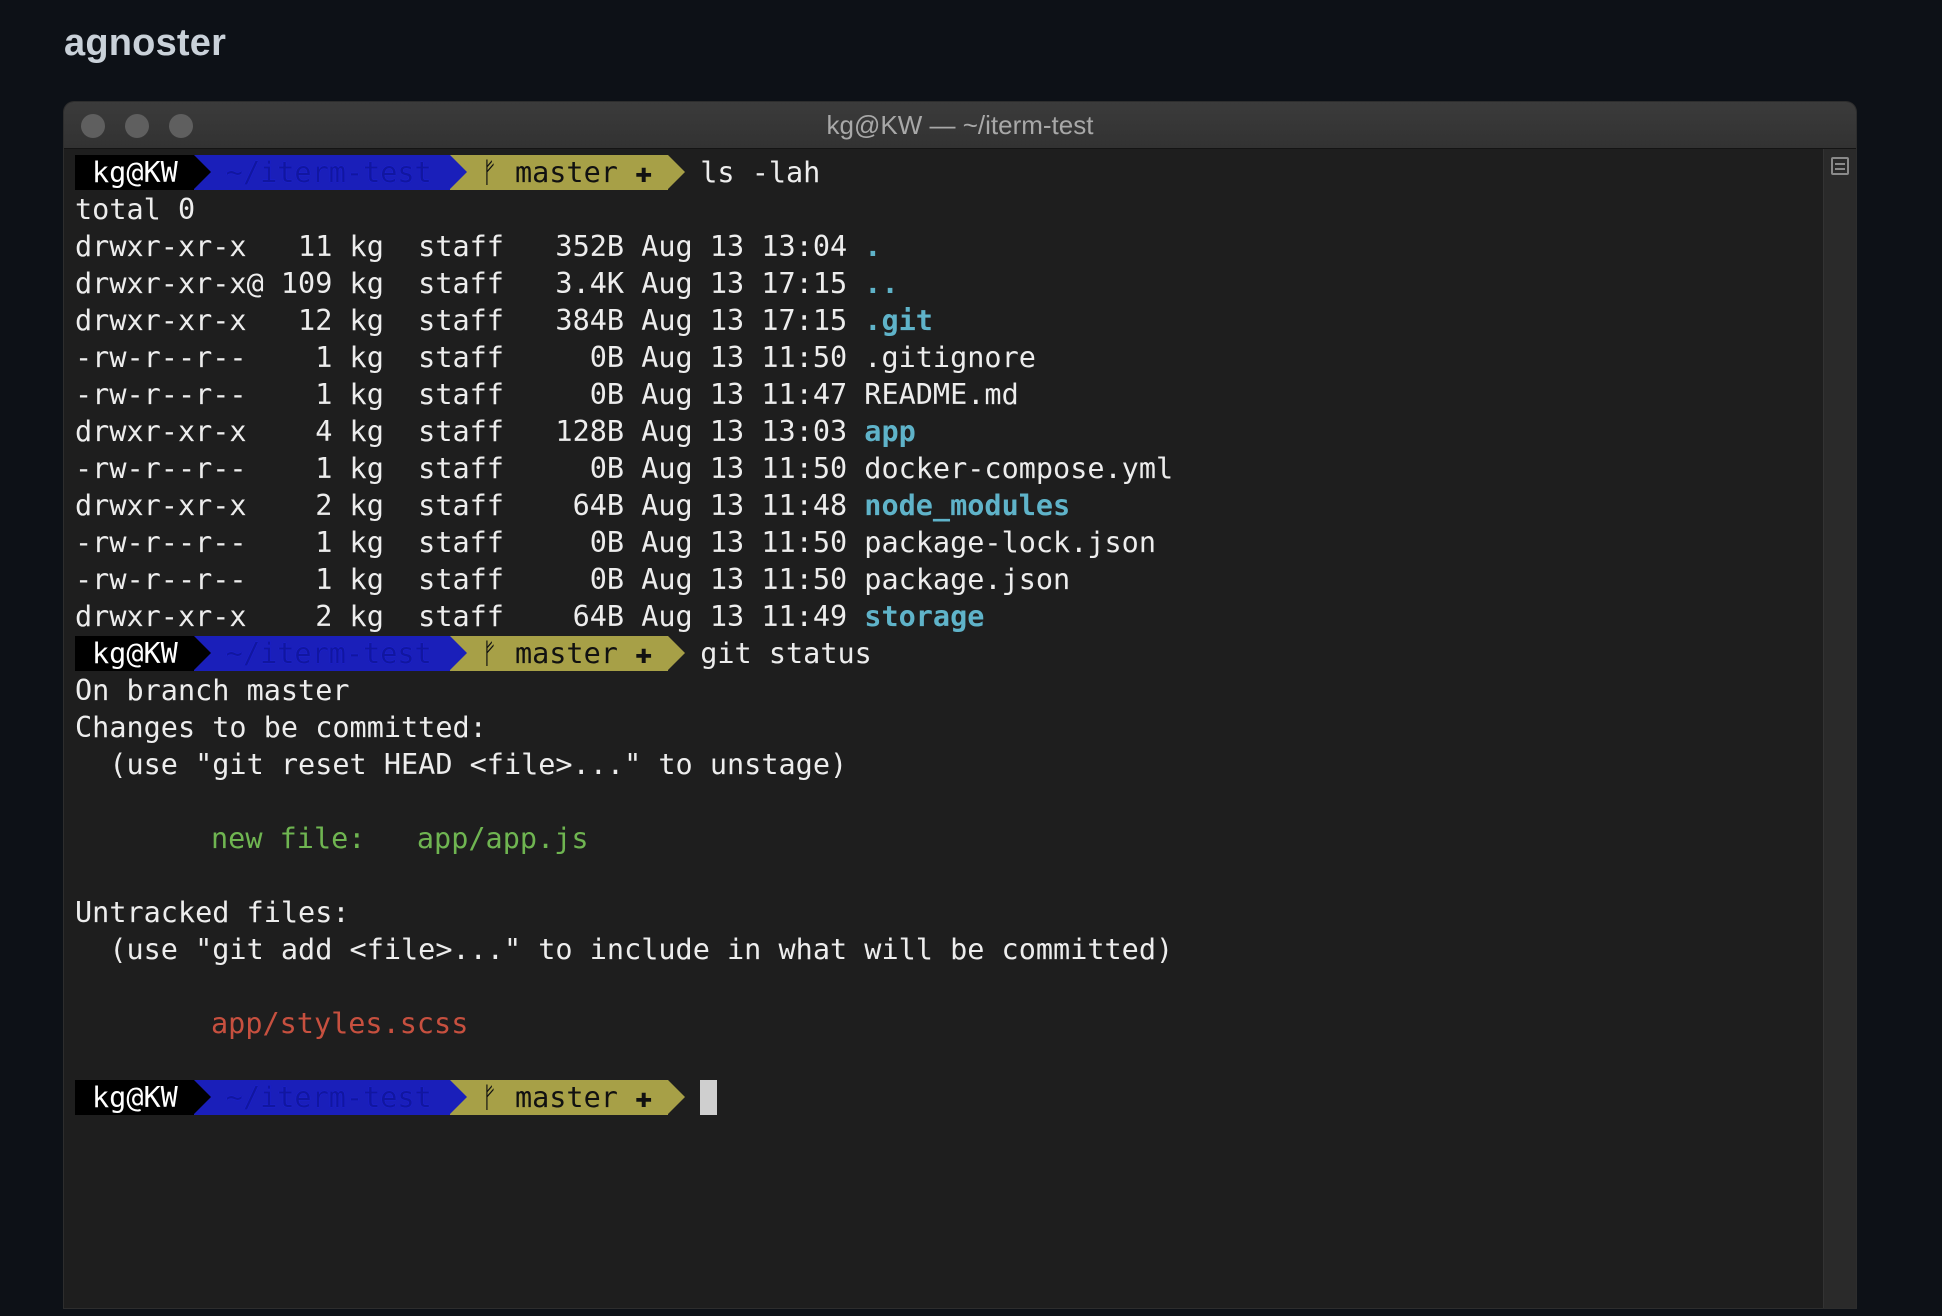 This screenshot has height=1316, width=1942. I want to click on ls-row-name: .git, so click(898, 320).